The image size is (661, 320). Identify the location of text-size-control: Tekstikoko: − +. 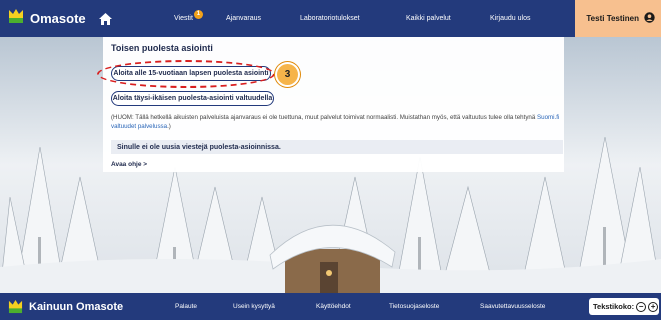
(624, 306).